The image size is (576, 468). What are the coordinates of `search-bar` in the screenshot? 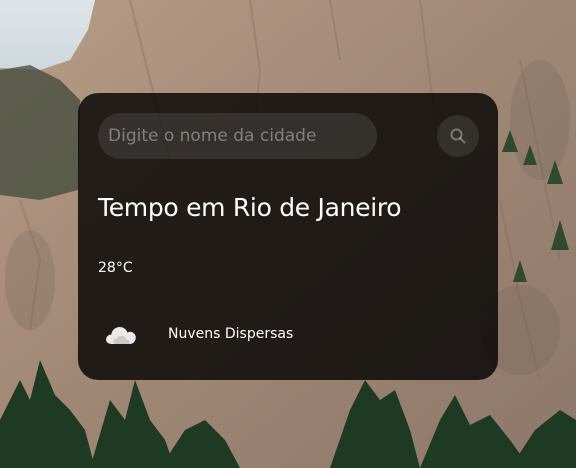 It's located at (288, 136).